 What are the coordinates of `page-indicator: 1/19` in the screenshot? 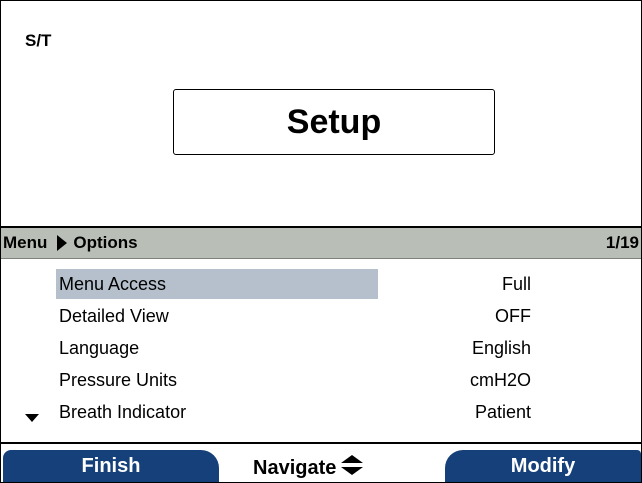 It's located at (622, 242).